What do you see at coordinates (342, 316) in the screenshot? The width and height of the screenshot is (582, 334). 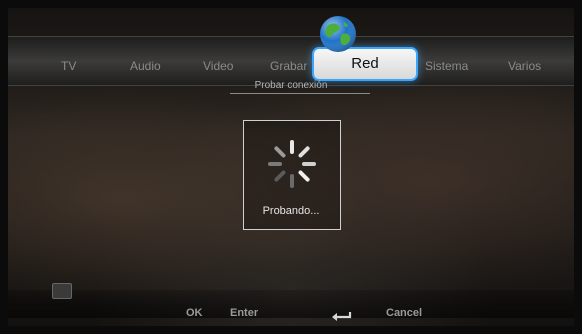 I see `return-arrow-icon` at bounding box center [342, 316].